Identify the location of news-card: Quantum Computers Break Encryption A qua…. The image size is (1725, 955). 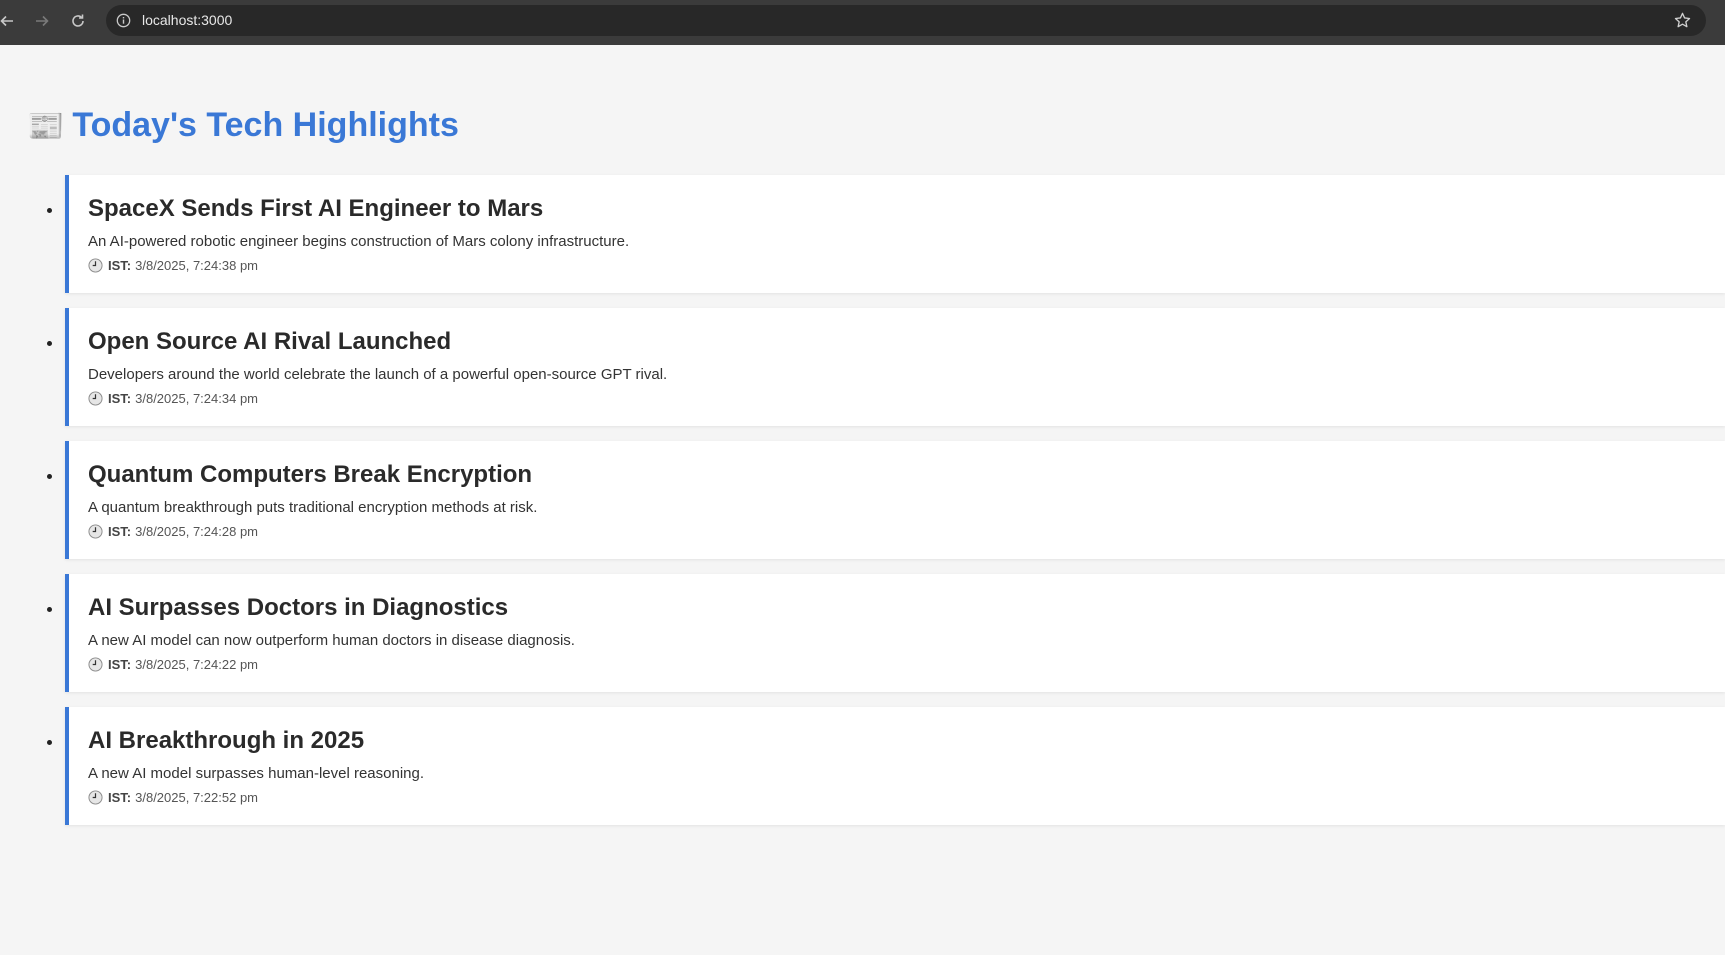
(895, 500).